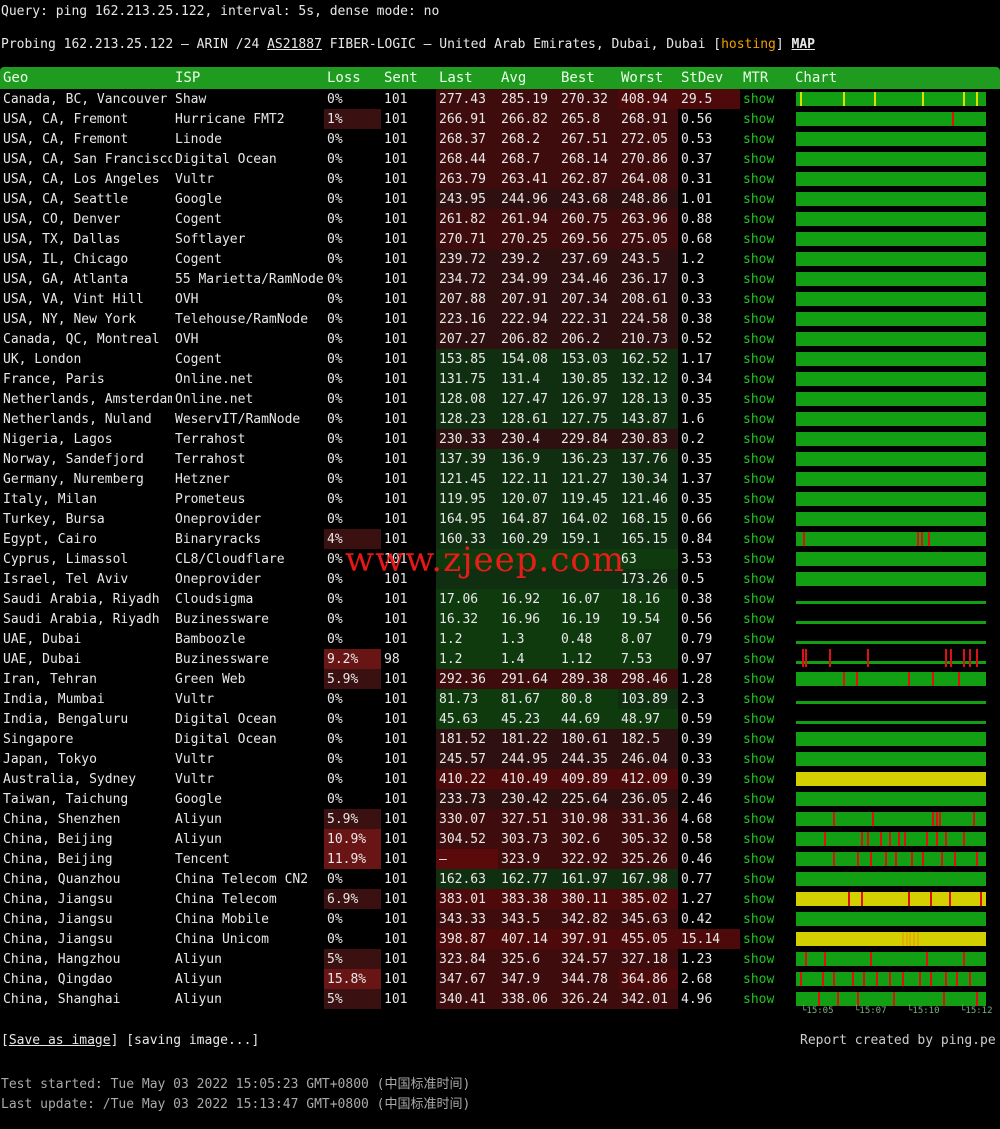  What do you see at coordinates (648, 539) in the screenshot?
I see `worst-cell: 165.15` at bounding box center [648, 539].